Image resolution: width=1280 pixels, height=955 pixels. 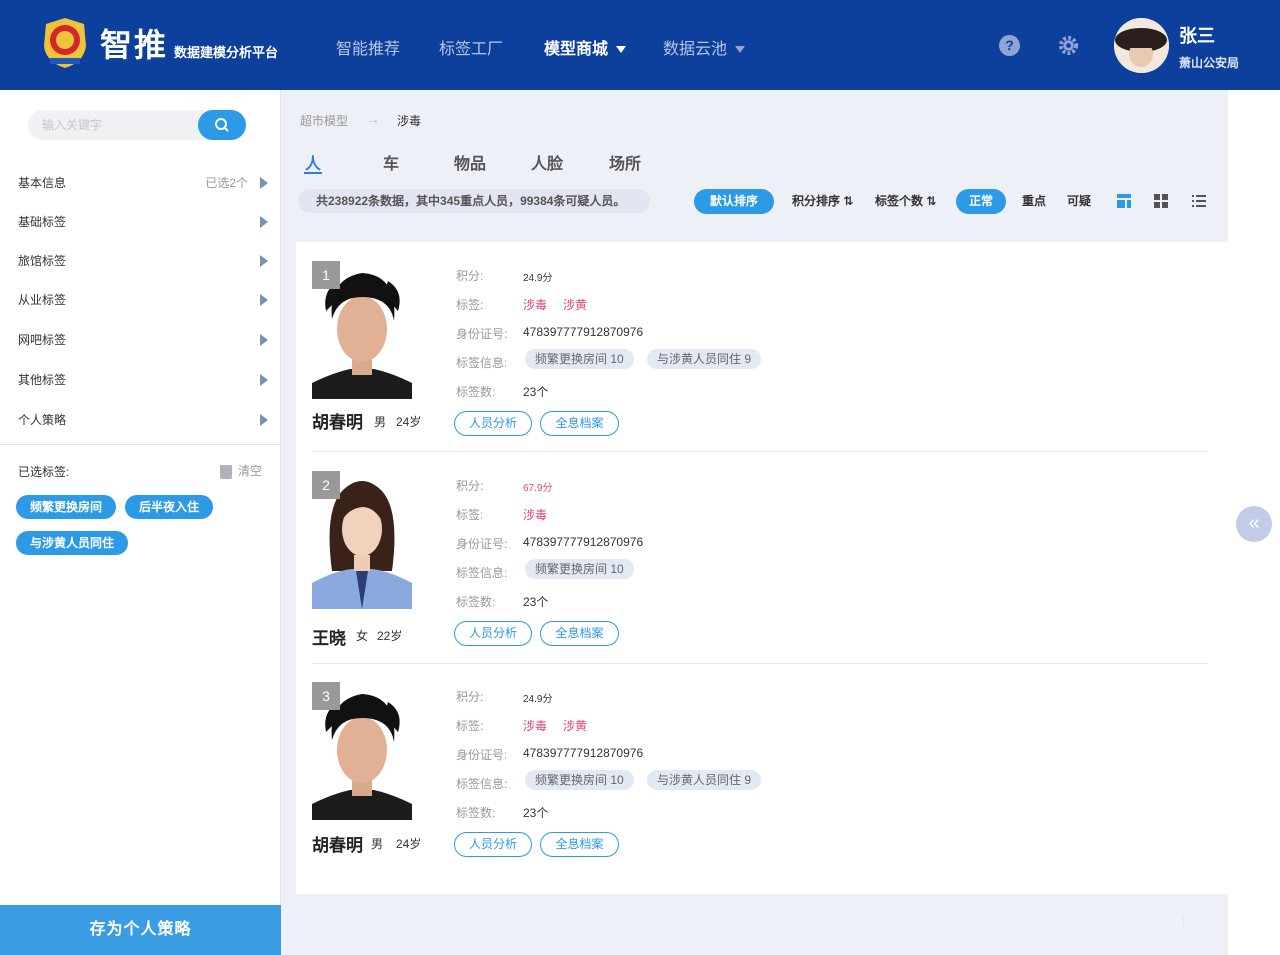 What do you see at coordinates (471, 47) in the screenshot?
I see `nav-tag-factory: 标签工厂` at bounding box center [471, 47].